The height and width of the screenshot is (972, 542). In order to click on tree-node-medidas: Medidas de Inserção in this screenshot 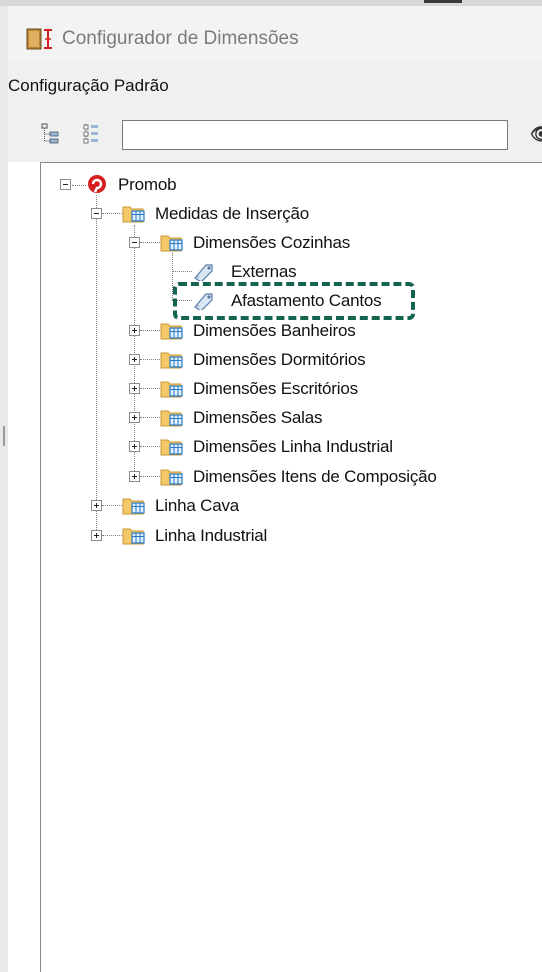, I will do `click(232, 214)`.